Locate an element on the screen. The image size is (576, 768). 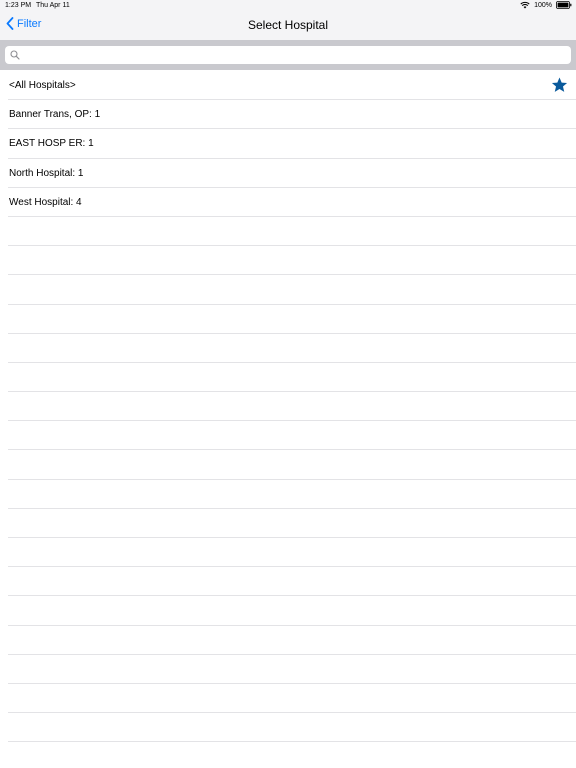
list-item: West Hospital: 4 is located at coordinates (292, 202).